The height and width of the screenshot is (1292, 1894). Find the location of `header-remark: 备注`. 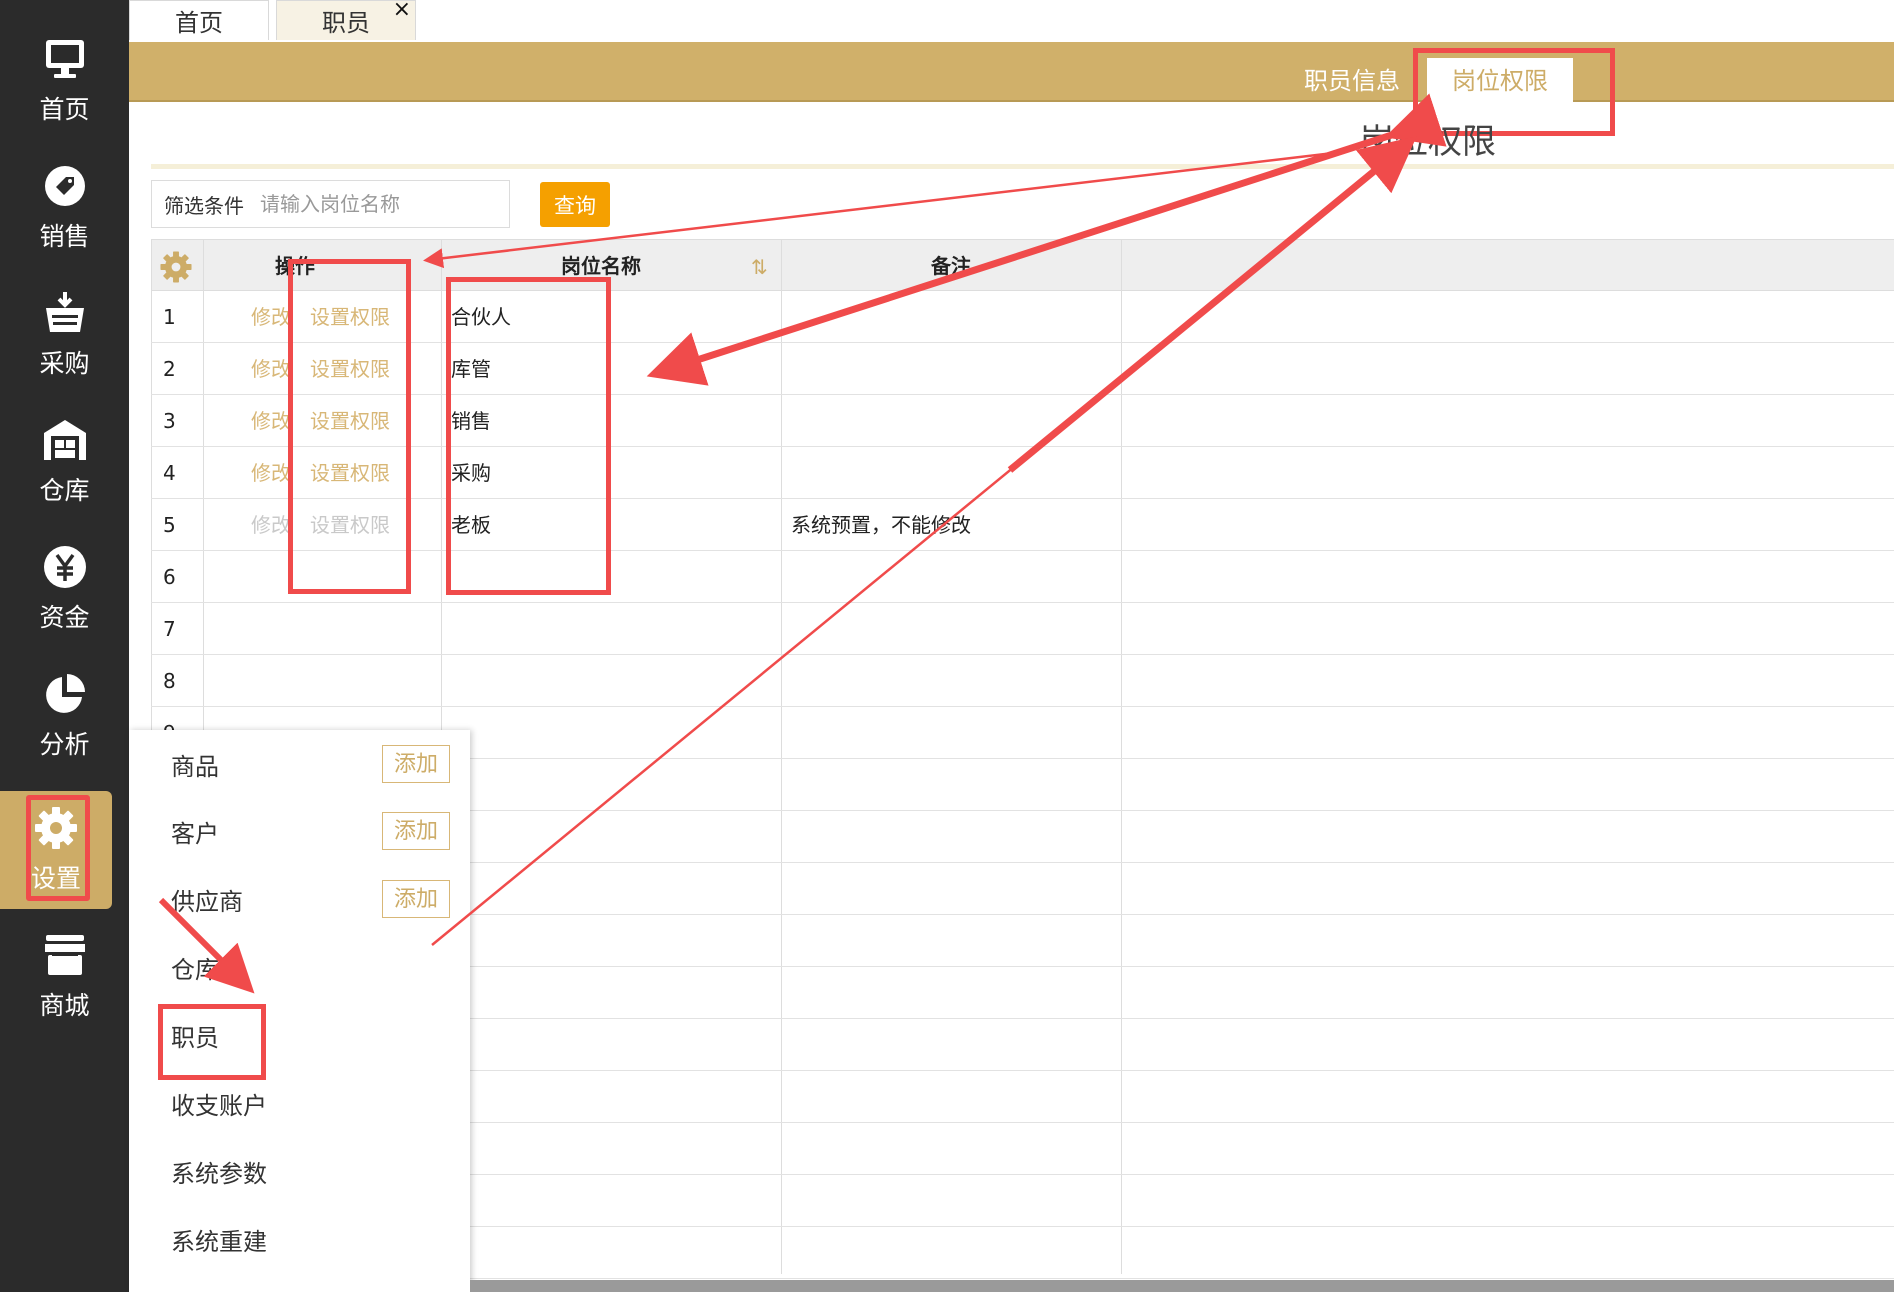

header-remark: 备注 is located at coordinates (951, 266).